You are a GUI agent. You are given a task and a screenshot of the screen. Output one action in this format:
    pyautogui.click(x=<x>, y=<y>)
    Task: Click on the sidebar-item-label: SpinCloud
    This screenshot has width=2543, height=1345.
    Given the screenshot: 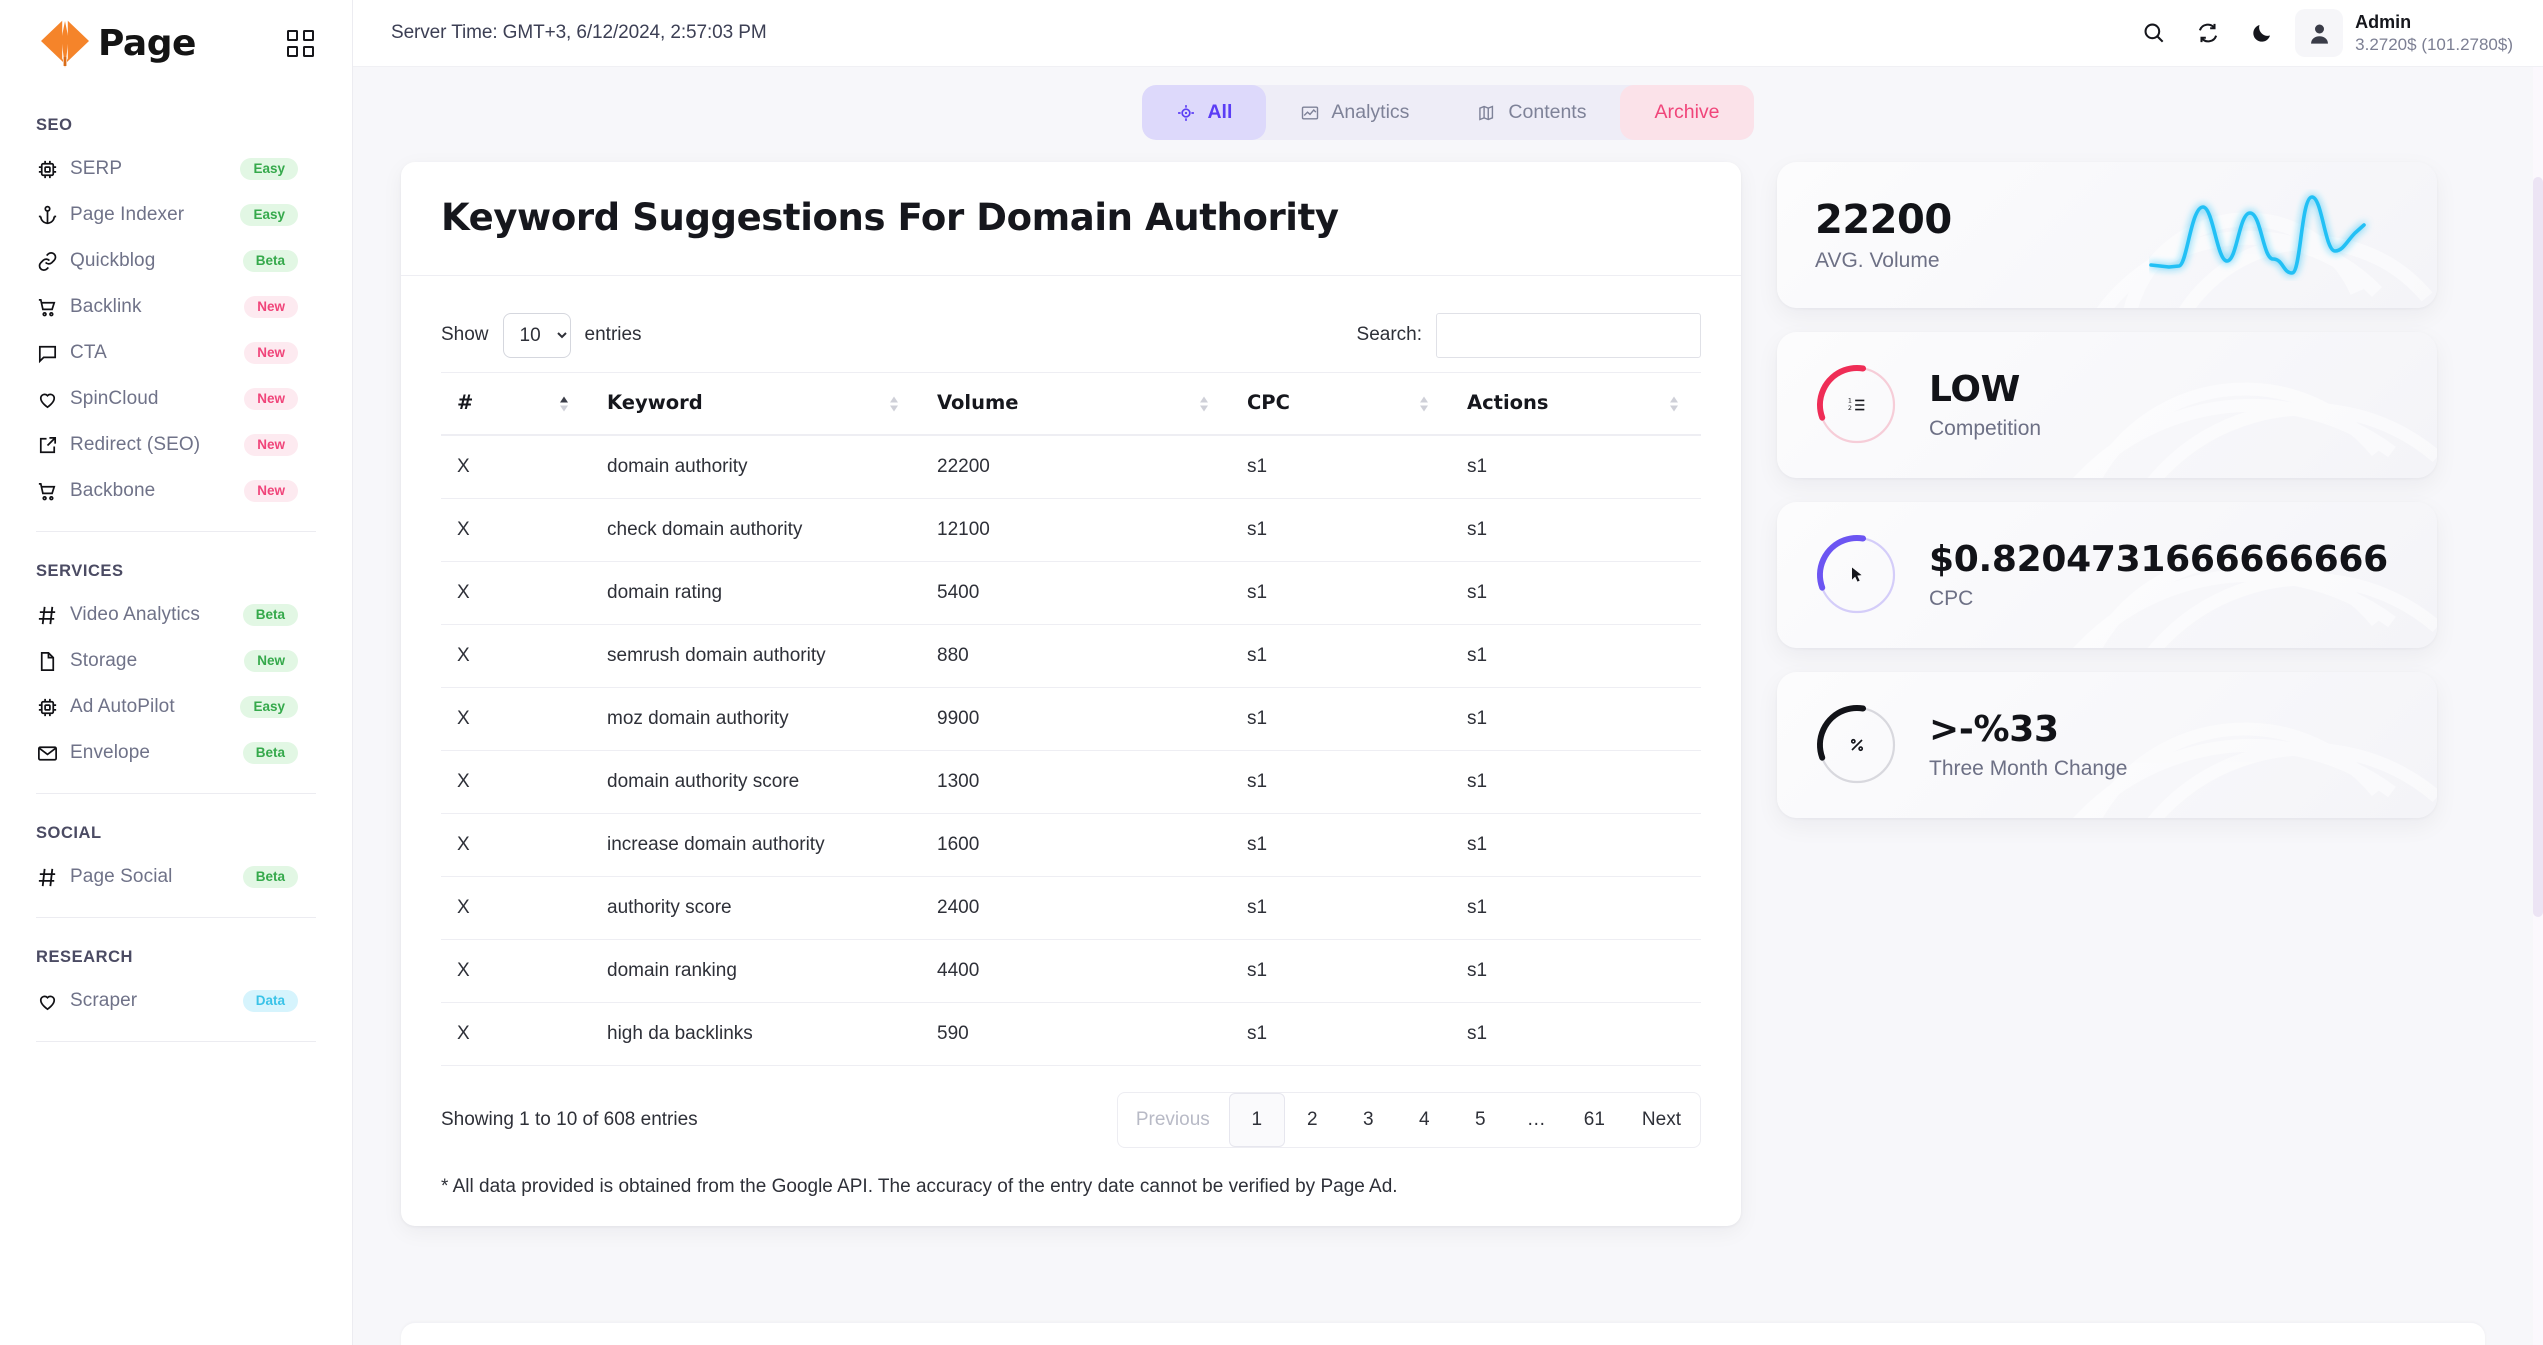 What is the action you would take?
    pyautogui.click(x=114, y=398)
    